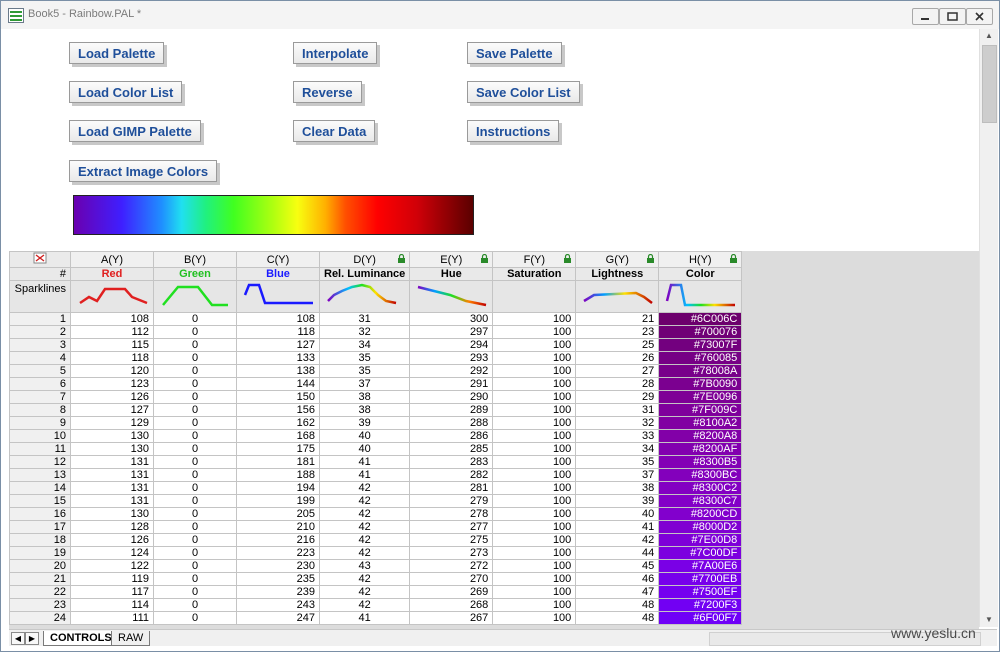 The height and width of the screenshot is (652, 1000). I want to click on cell-hue: 292, so click(451, 371).